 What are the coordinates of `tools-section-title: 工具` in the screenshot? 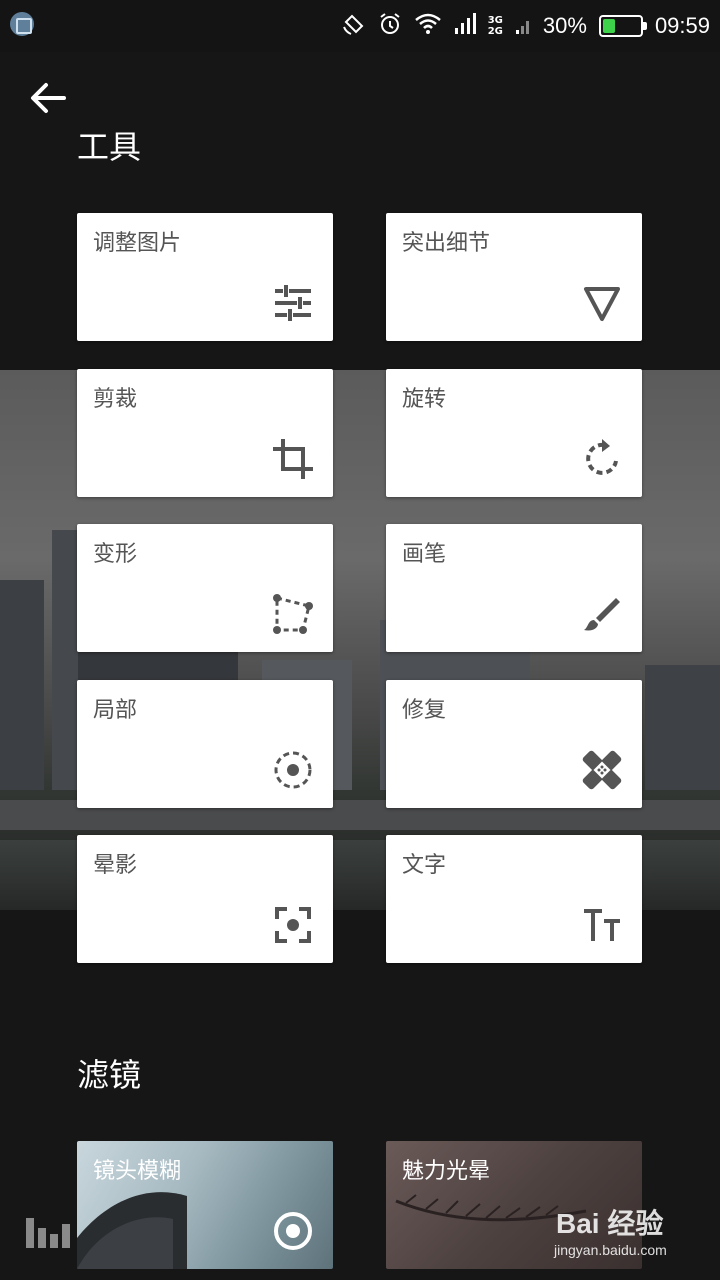 It's located at (109, 147).